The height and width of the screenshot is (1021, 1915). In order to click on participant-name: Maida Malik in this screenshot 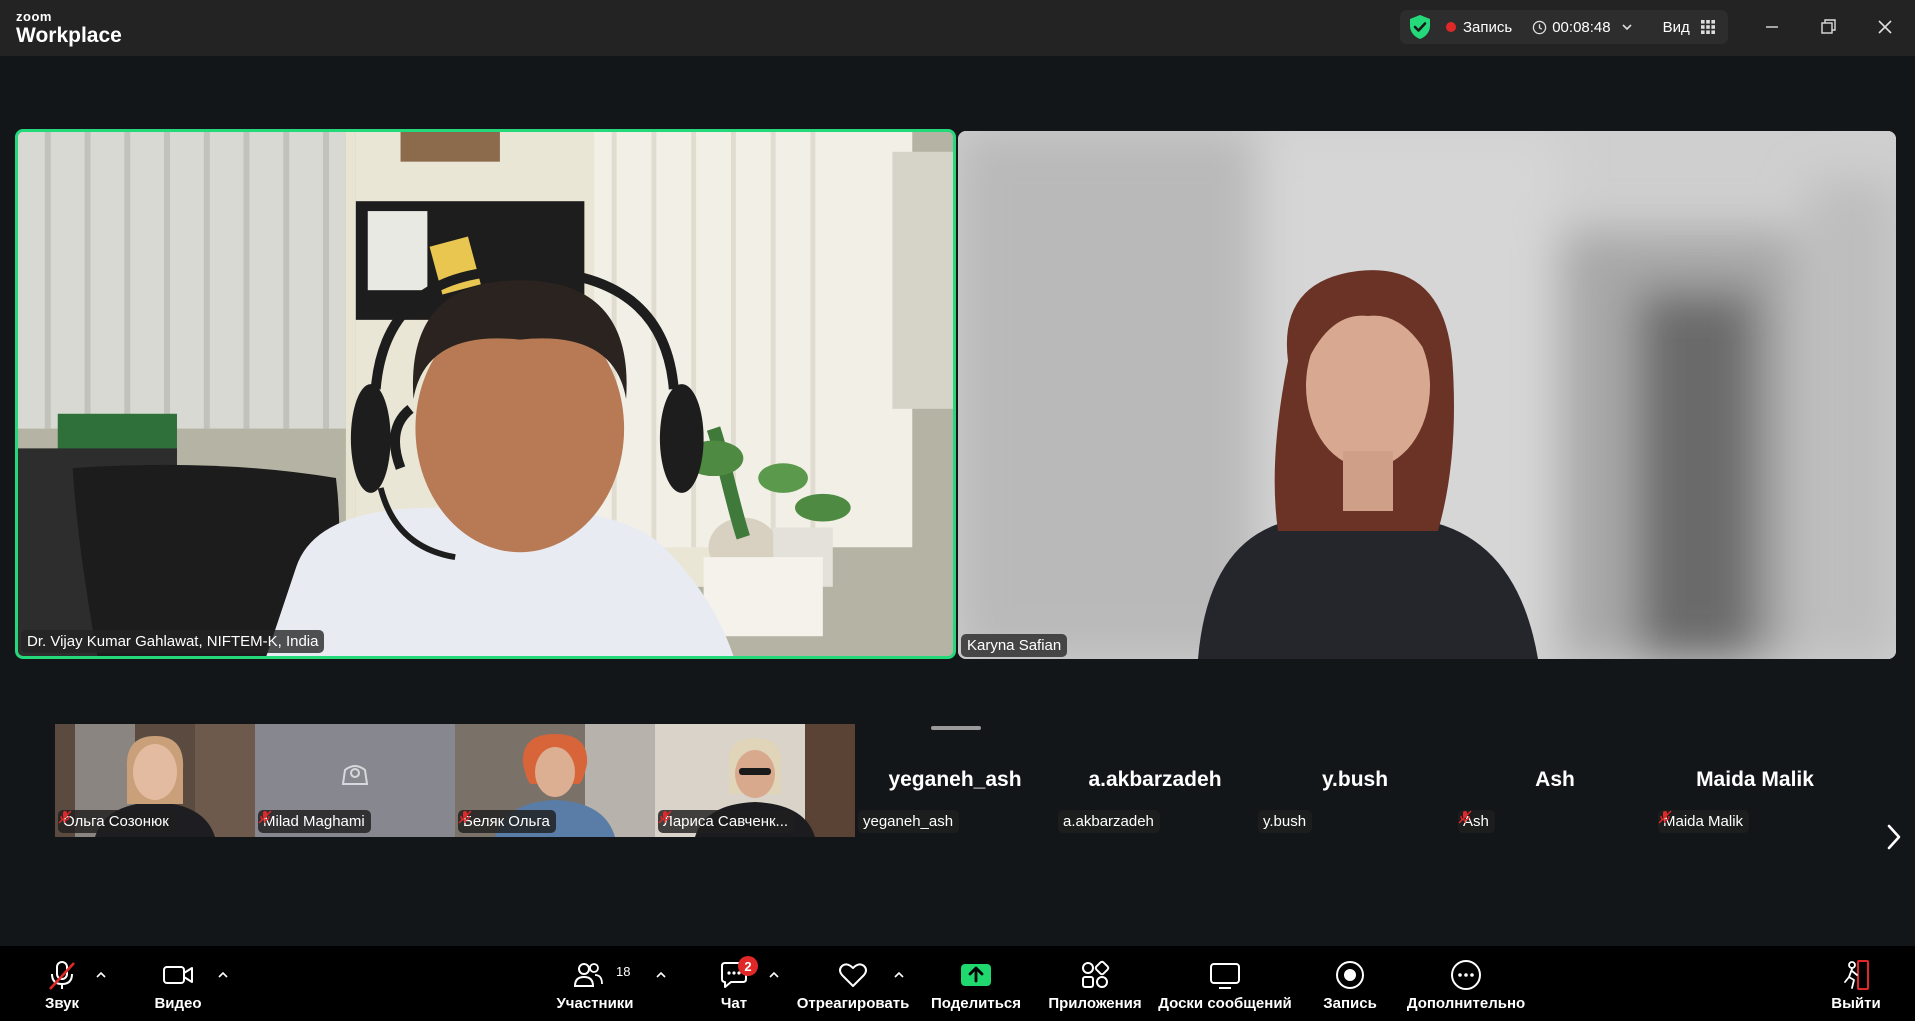, I will do `click(1703, 821)`.